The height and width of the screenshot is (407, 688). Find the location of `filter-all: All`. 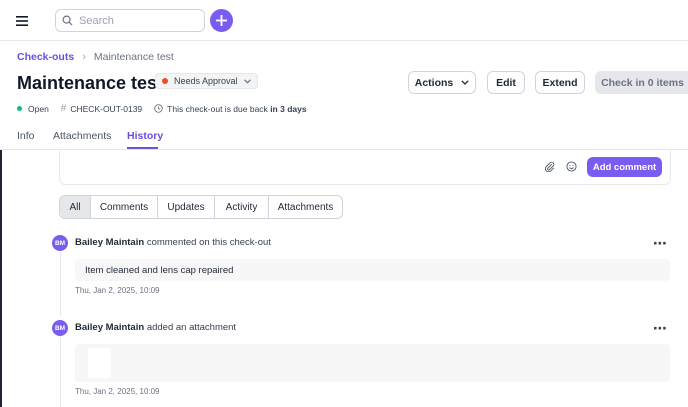

filter-all: All is located at coordinates (75, 207).